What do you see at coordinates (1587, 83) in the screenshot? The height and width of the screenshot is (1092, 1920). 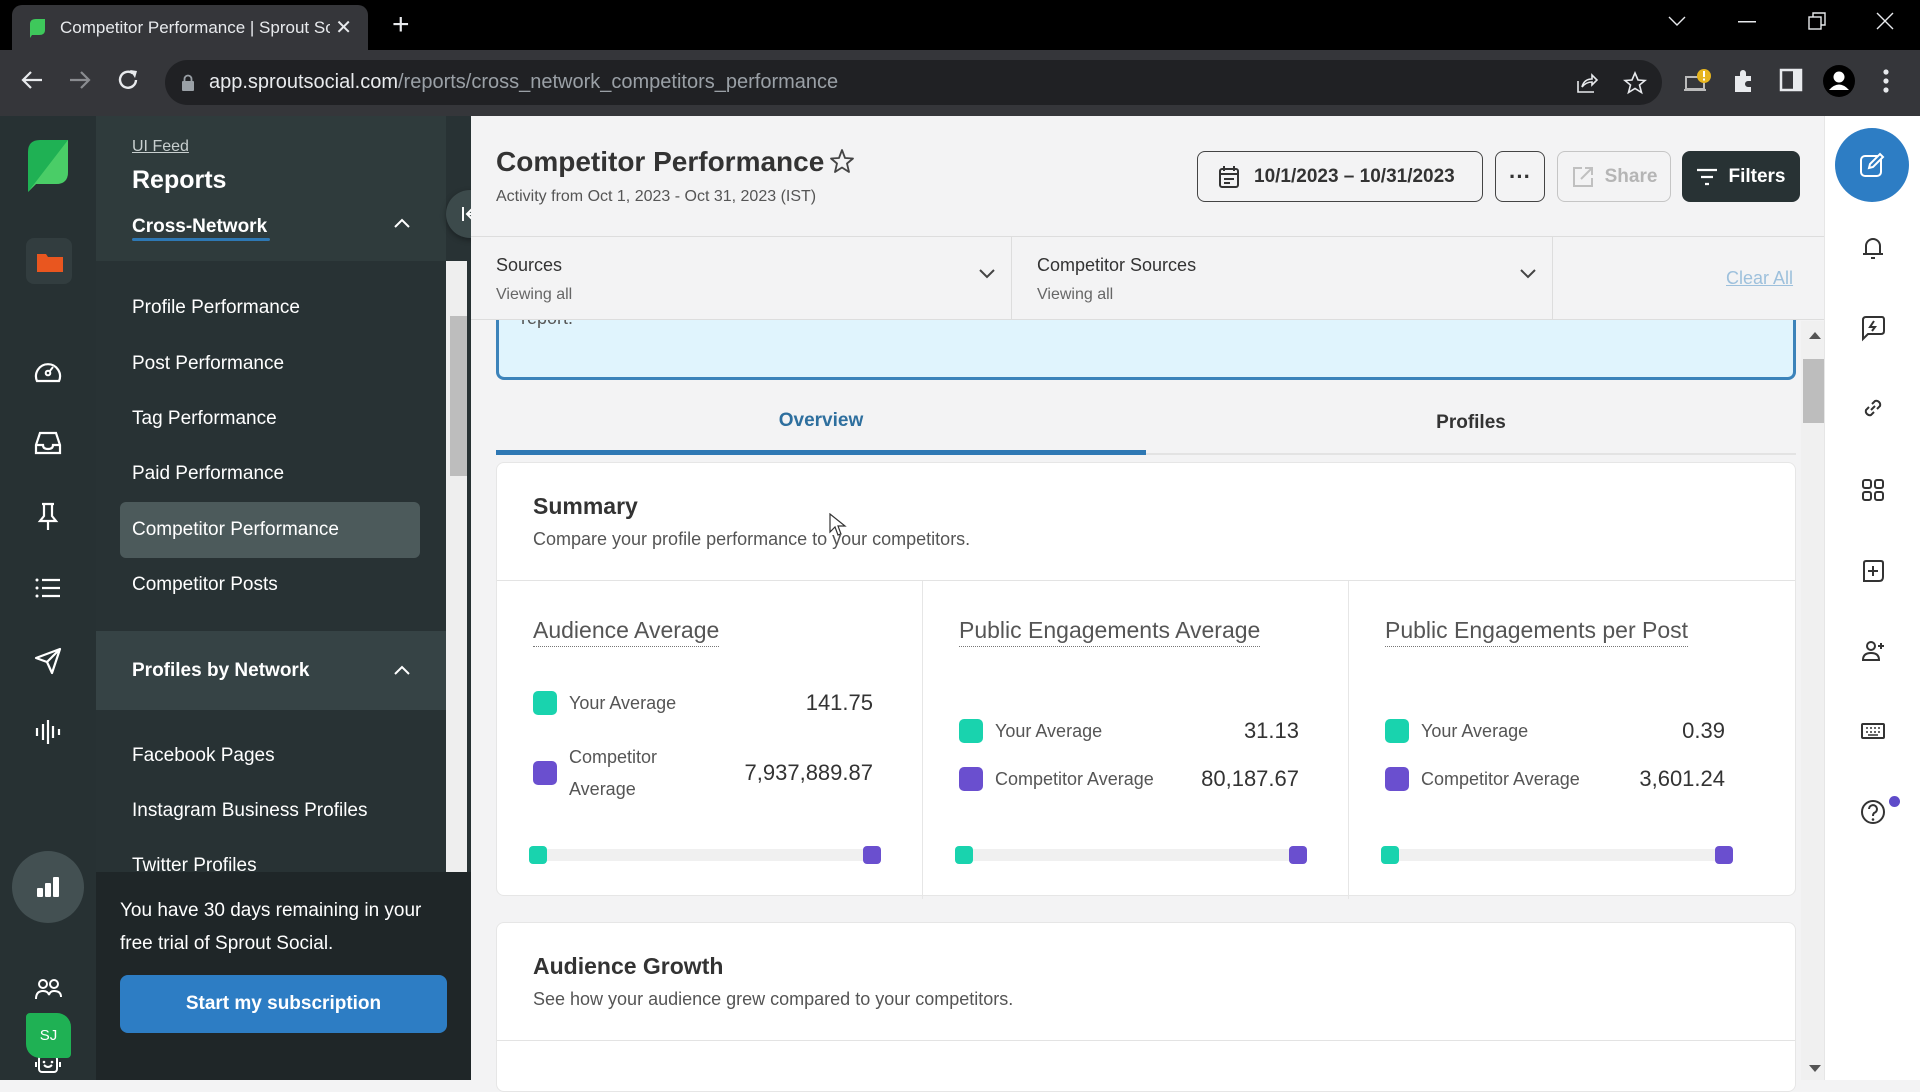 I see `share-page-icon` at bounding box center [1587, 83].